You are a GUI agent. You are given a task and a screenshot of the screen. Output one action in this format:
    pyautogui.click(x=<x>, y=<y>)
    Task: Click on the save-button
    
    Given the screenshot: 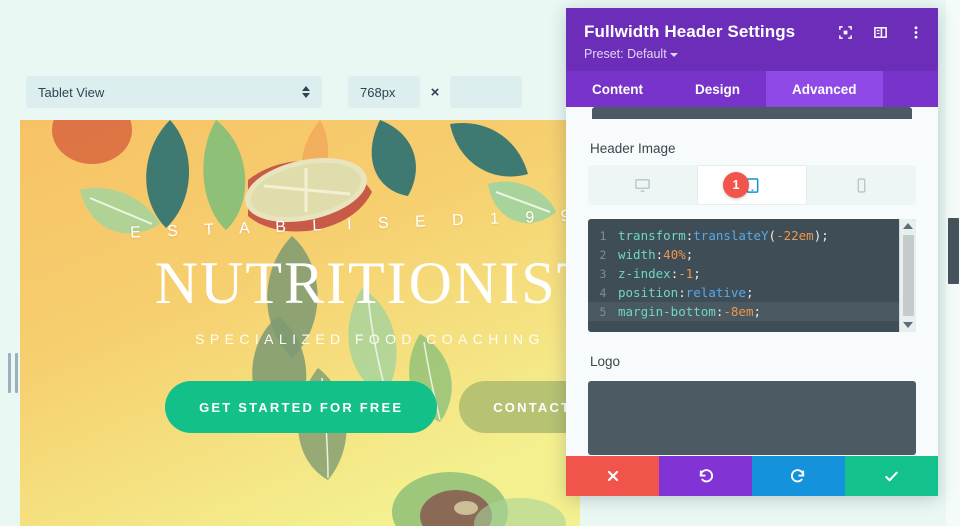 What is the action you would take?
    pyautogui.click(x=891, y=476)
    